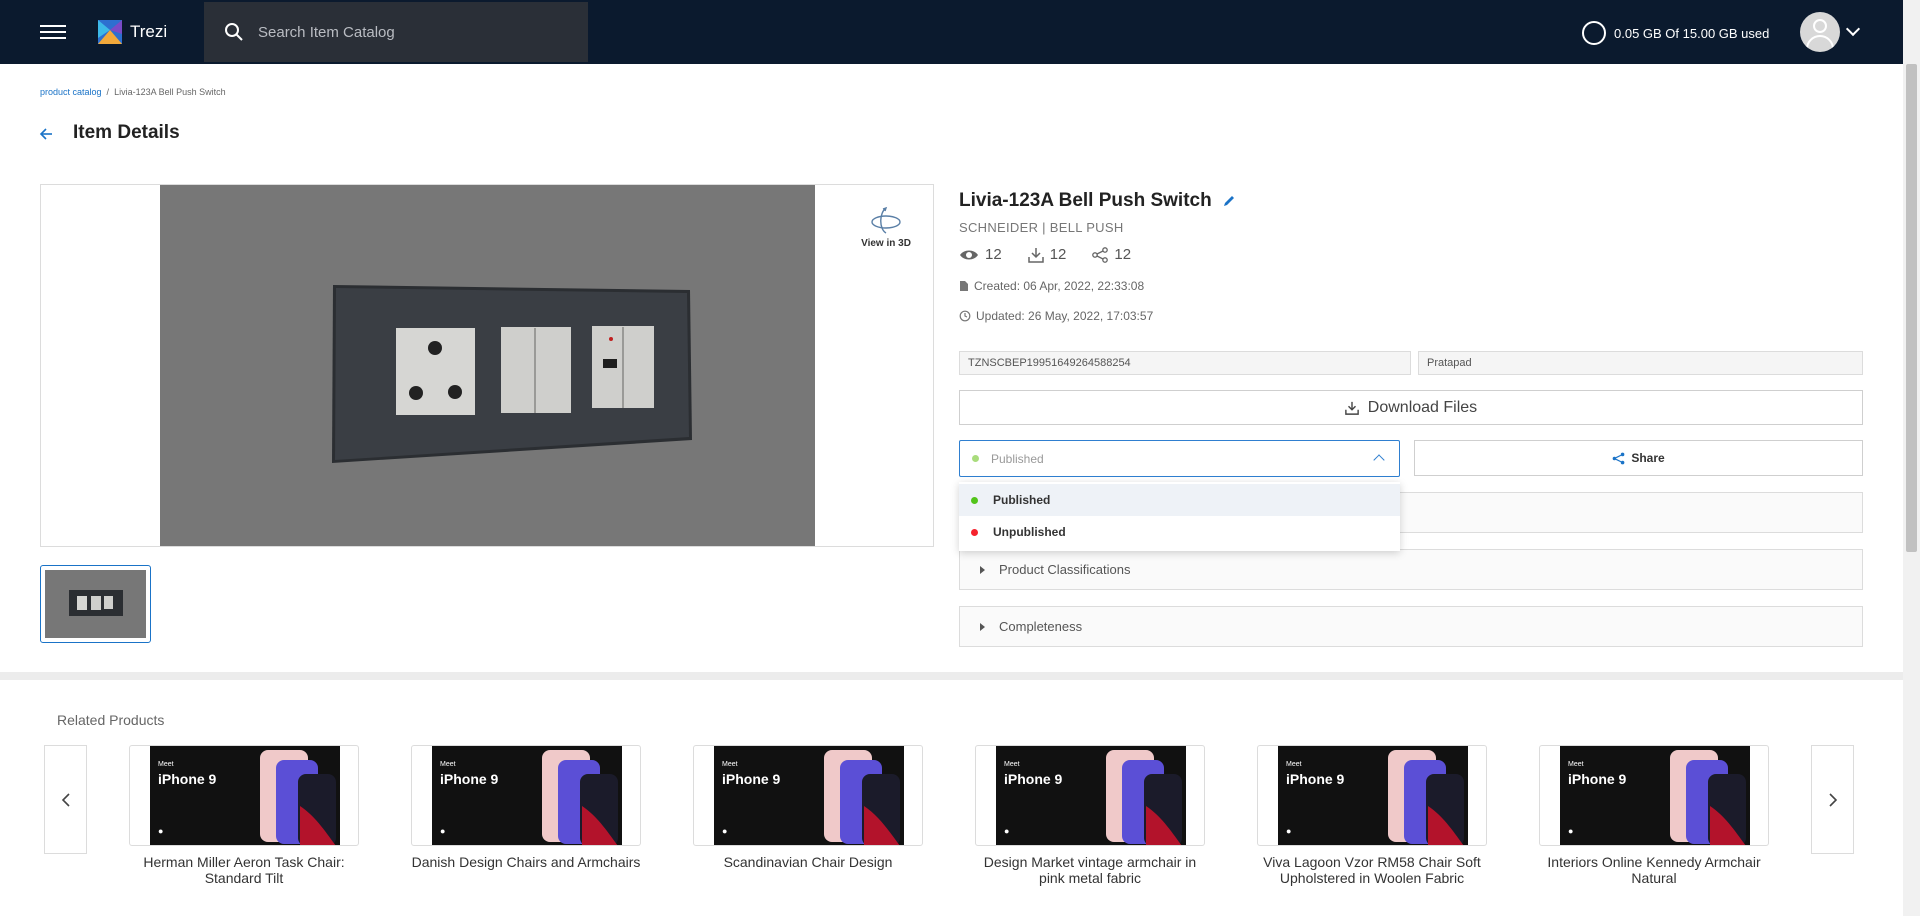  Describe the element at coordinates (1411, 407) in the screenshot. I see `download-files-button: Download Files` at that location.